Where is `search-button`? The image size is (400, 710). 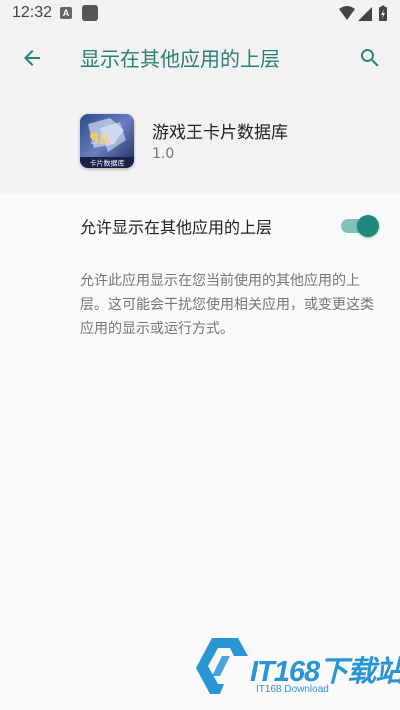 search-button is located at coordinates (370, 58).